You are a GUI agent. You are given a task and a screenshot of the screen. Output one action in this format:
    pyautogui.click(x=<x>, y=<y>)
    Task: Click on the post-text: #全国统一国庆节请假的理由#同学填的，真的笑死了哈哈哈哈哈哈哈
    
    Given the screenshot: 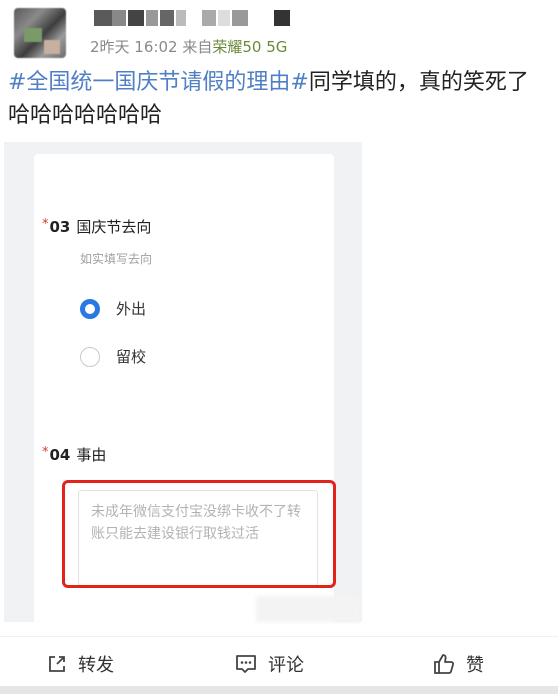 What is the action you would take?
    pyautogui.click(x=278, y=99)
    